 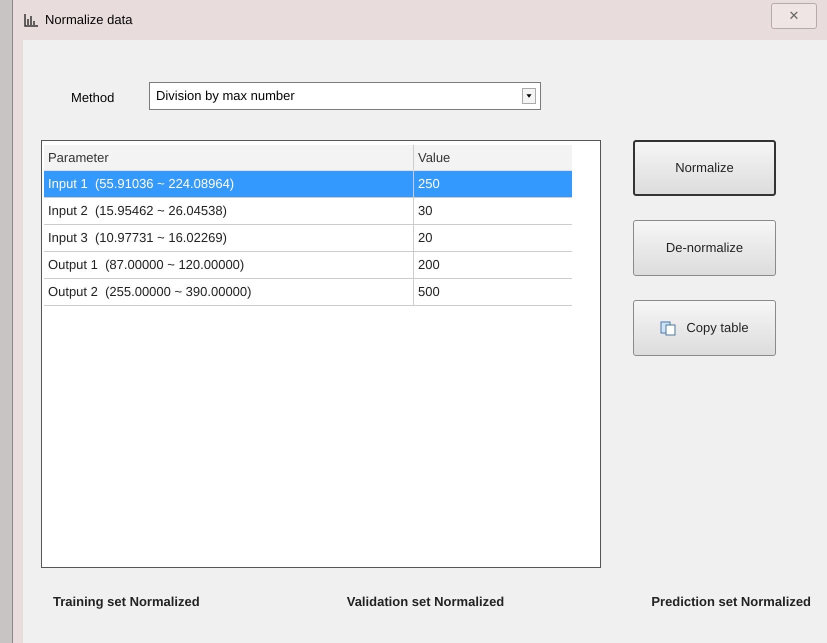 I want to click on table-cell: Output 2 (255.00000 ~ 390.00000), so click(x=229, y=292).